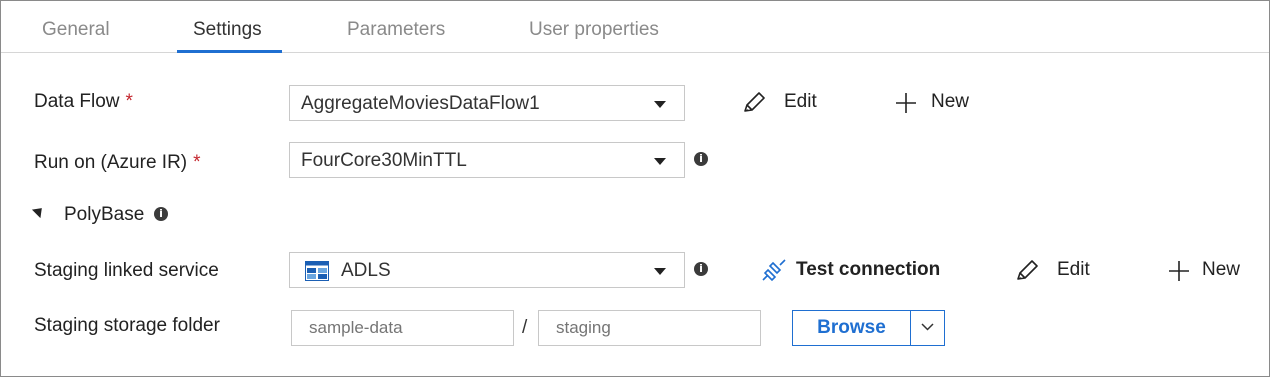  I want to click on folder-path-field, so click(649, 328).